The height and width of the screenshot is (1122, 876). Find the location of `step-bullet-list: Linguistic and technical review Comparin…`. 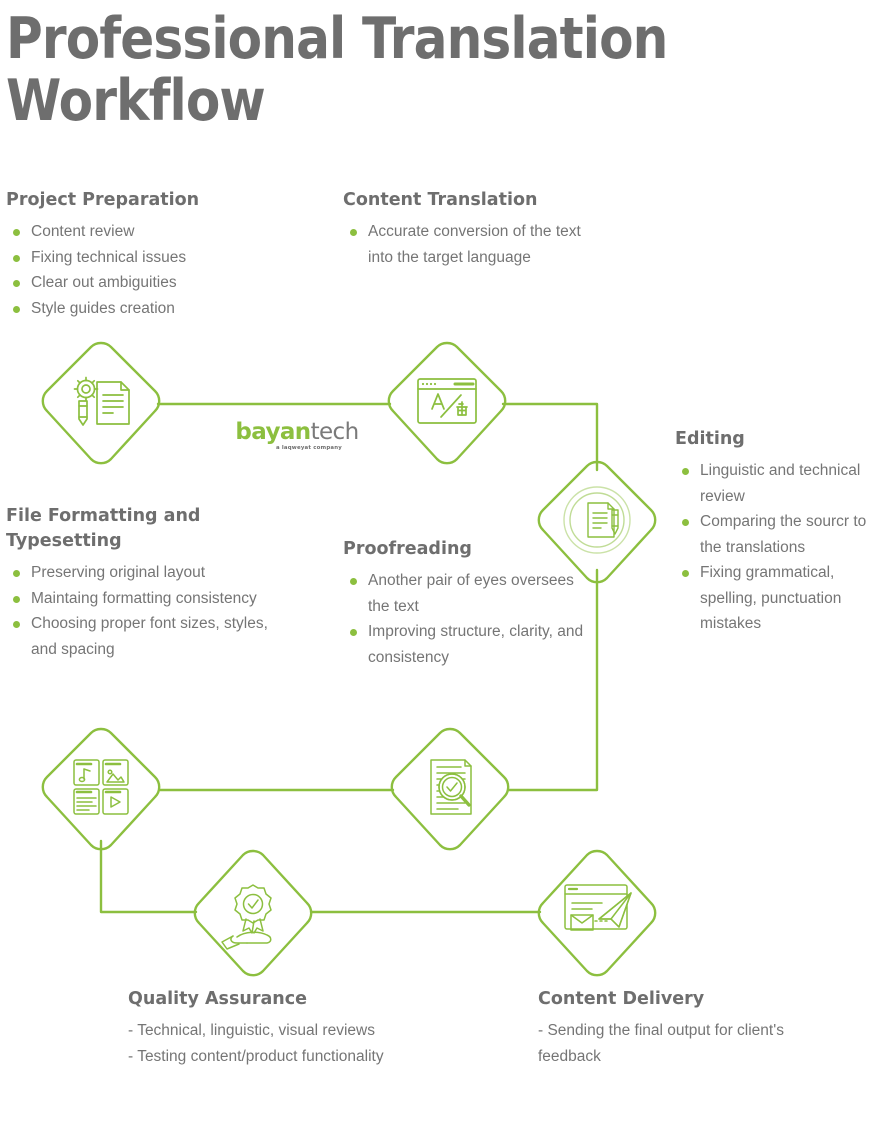

step-bullet-list: Linguistic and technical review Comparin… is located at coordinates (775, 547).